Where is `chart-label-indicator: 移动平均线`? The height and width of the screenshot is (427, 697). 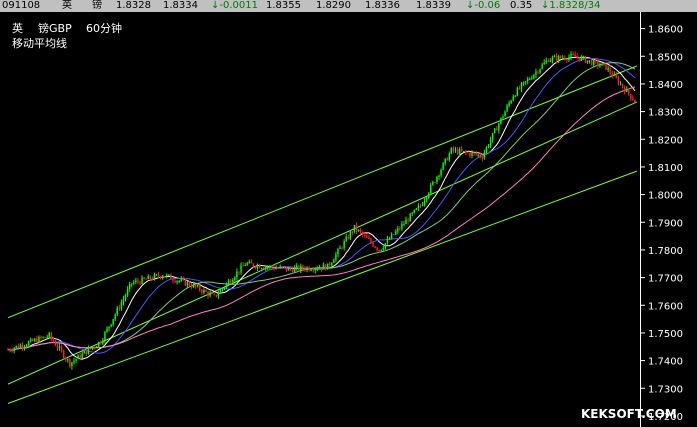
chart-label-indicator: 移动平均线 is located at coordinates (39, 43).